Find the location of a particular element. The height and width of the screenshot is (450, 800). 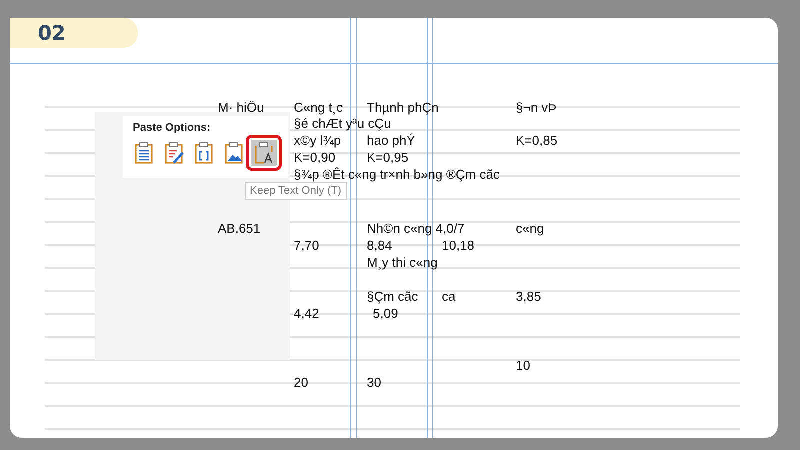

clipboard-icon is located at coordinates (144, 153).